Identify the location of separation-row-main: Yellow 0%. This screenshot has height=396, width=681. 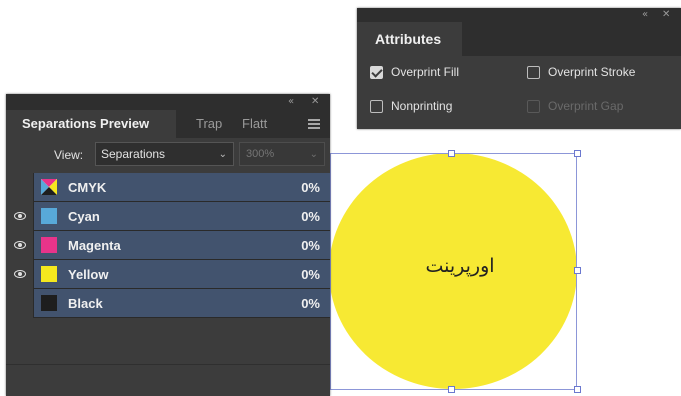
(182, 274).